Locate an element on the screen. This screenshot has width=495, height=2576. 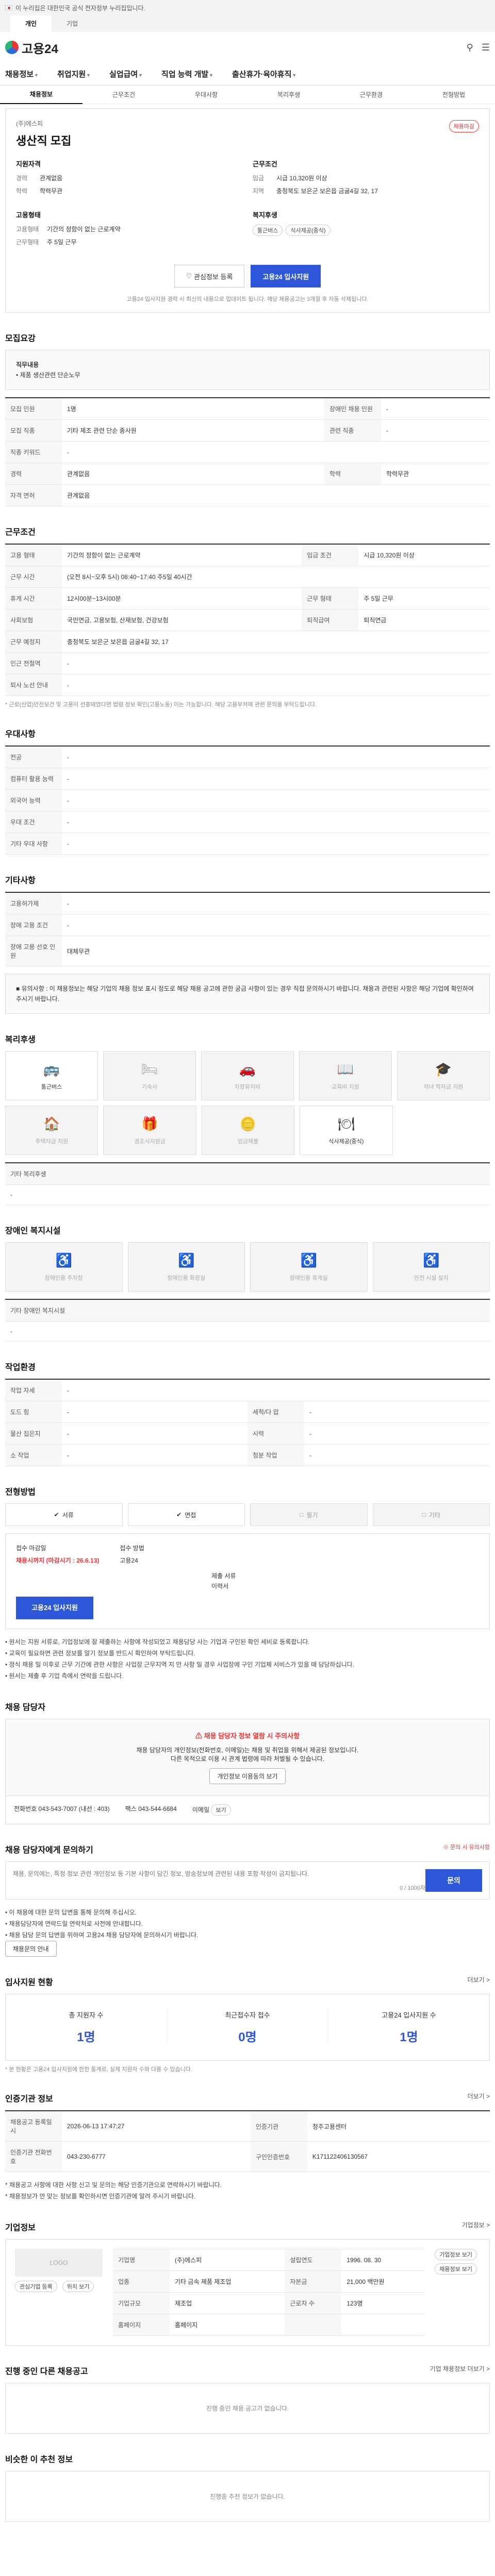
table-header: 세척/다 압 is located at coordinates (276, 1412).